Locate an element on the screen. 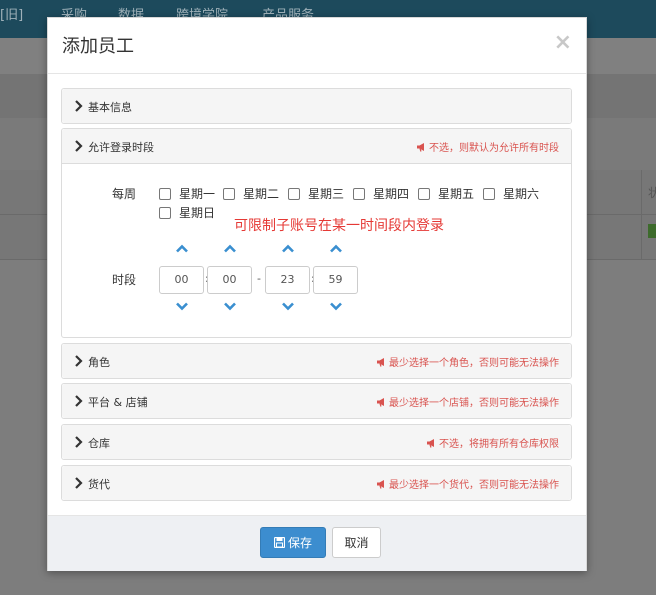  save-button: 保存 is located at coordinates (293, 542).